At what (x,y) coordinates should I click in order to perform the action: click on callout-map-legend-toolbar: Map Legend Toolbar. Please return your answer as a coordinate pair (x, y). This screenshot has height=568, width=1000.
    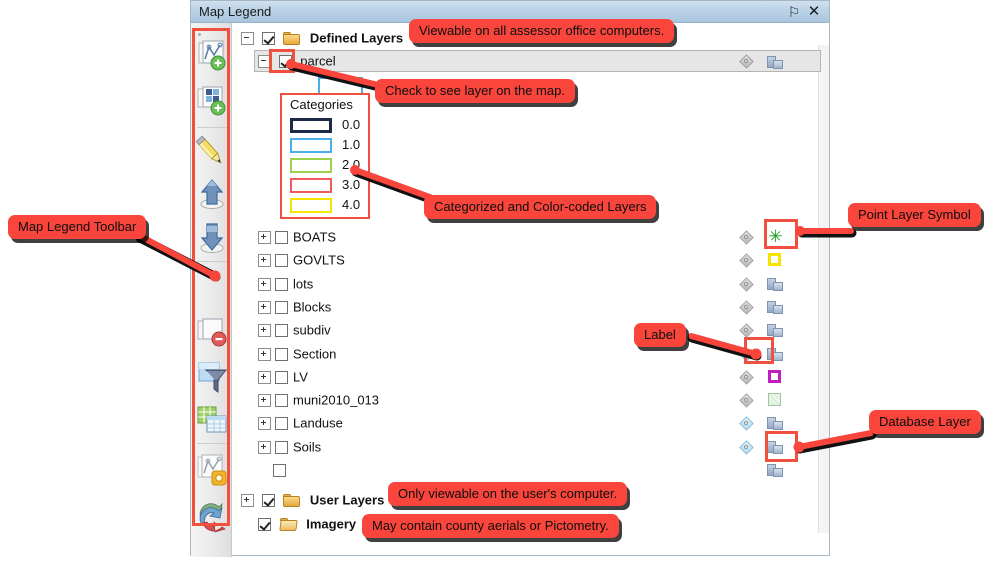
    Looking at the image, I should click on (77, 227).